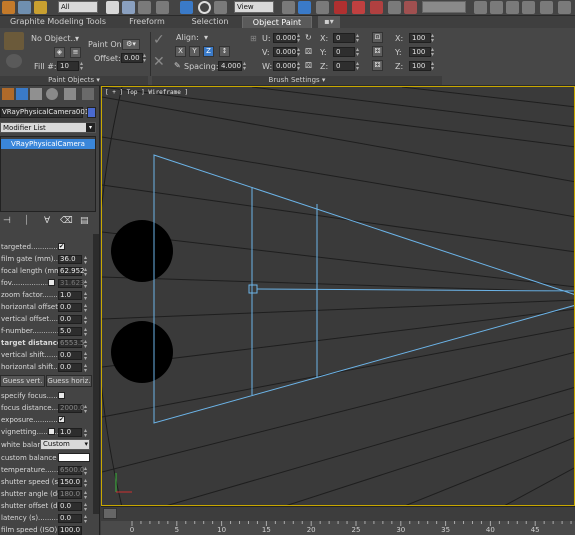 This screenshot has height=535, width=575. Describe the element at coordinates (131, 44) in the screenshot. I see `paint-on-dropdown: ⚙▾` at that location.